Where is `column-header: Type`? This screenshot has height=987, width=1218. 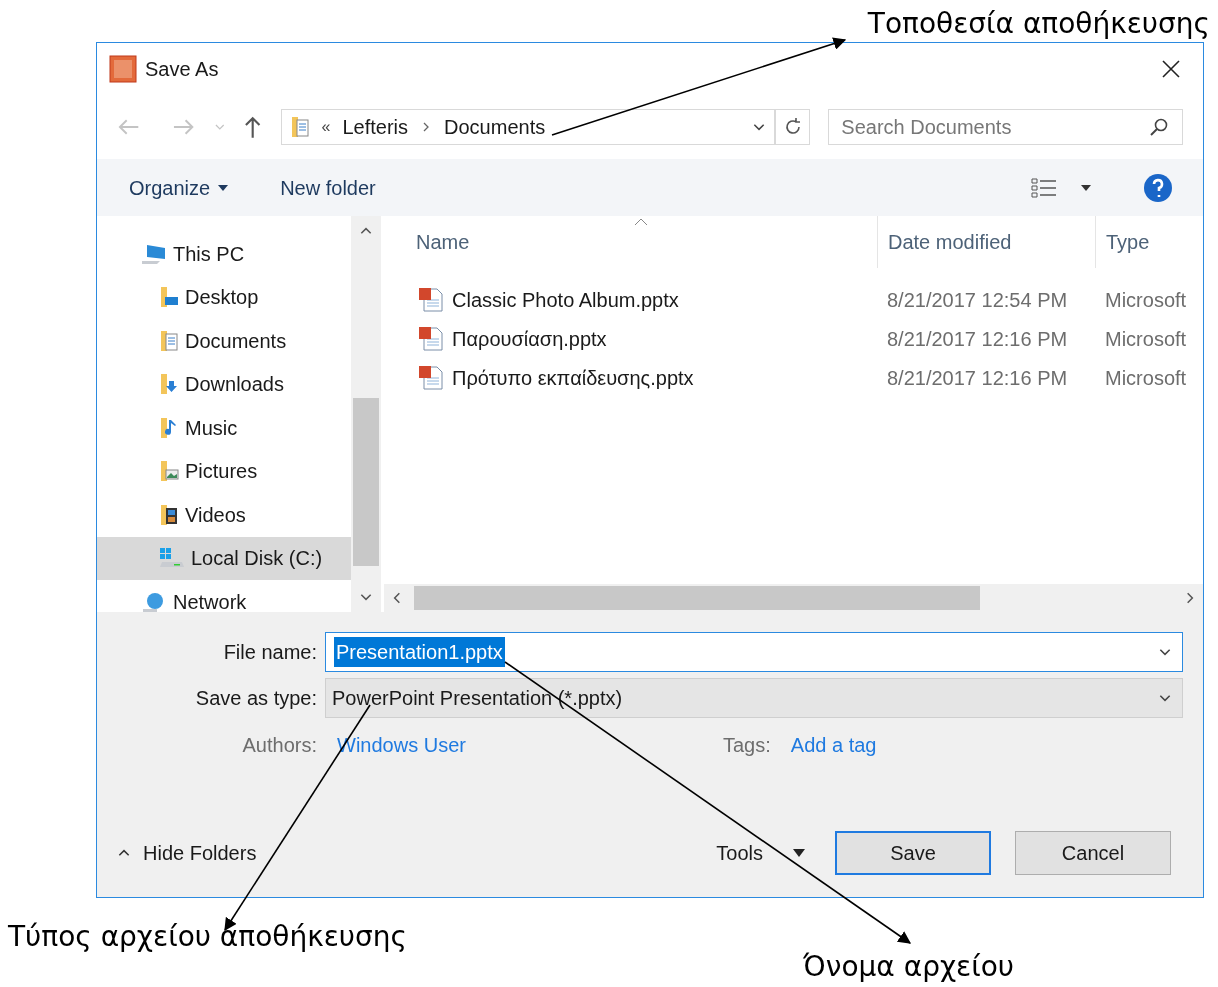 column-header: Type is located at coordinates (1149, 242).